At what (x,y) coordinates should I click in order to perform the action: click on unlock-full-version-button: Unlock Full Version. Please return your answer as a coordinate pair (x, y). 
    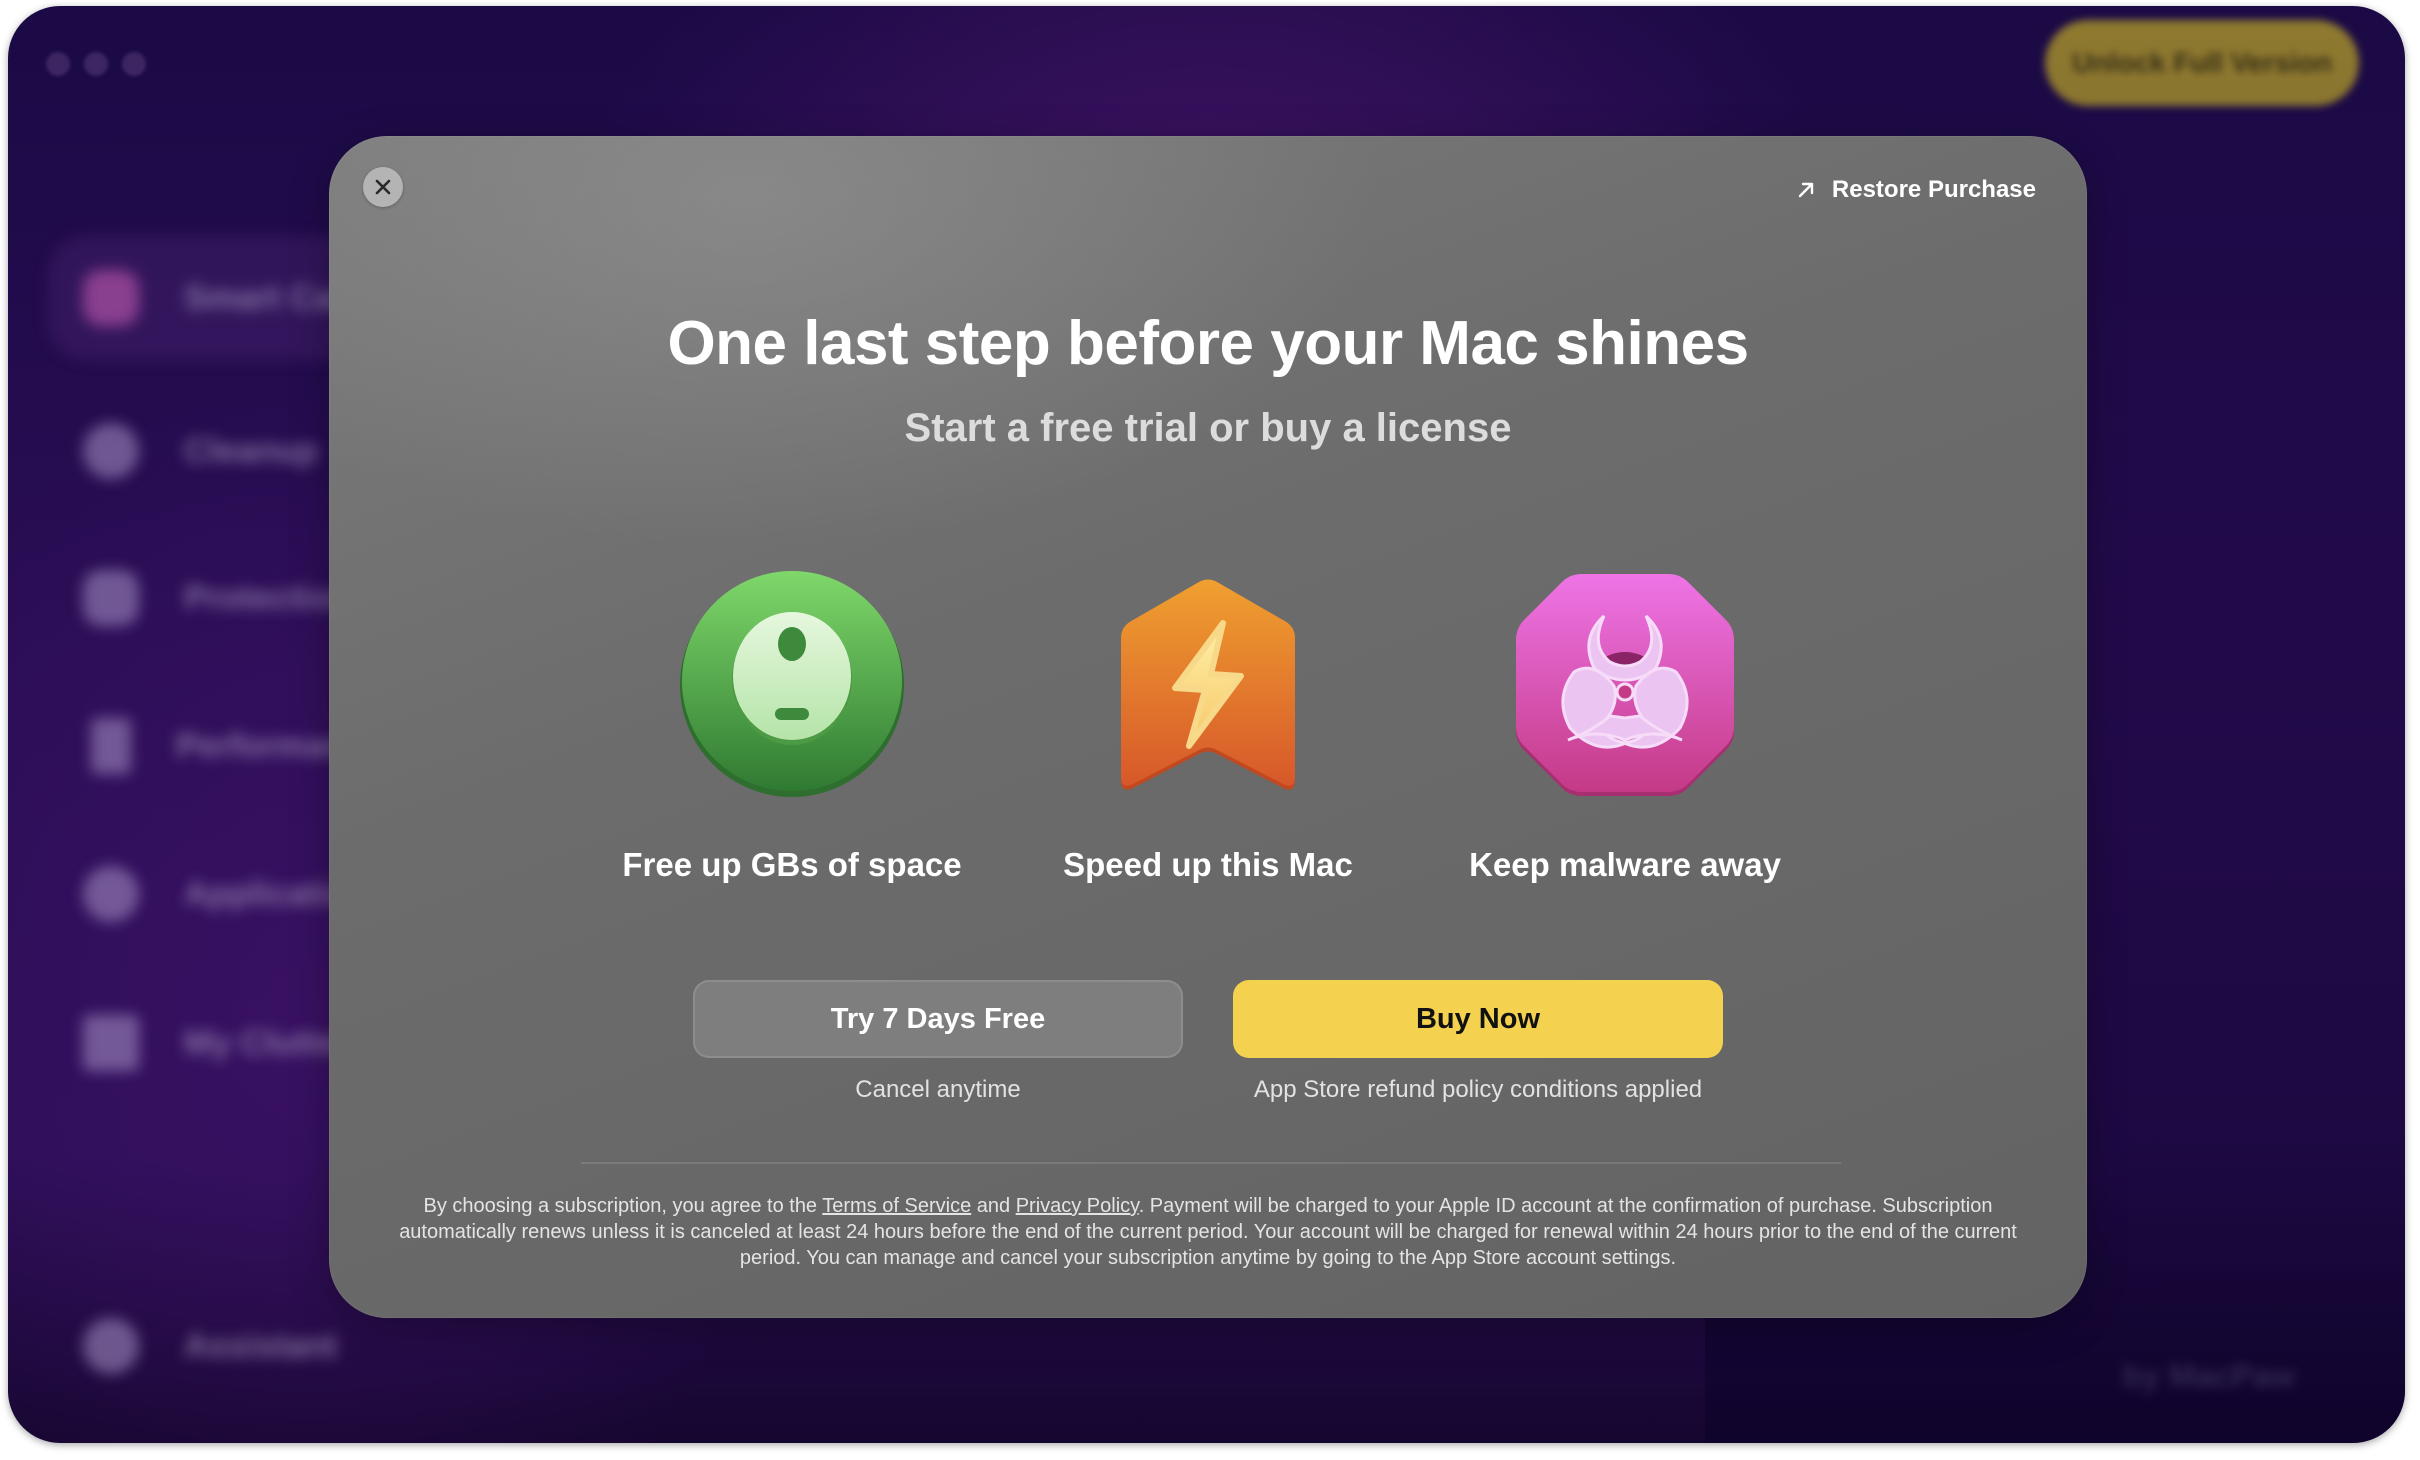
    Looking at the image, I should click on (2202, 63).